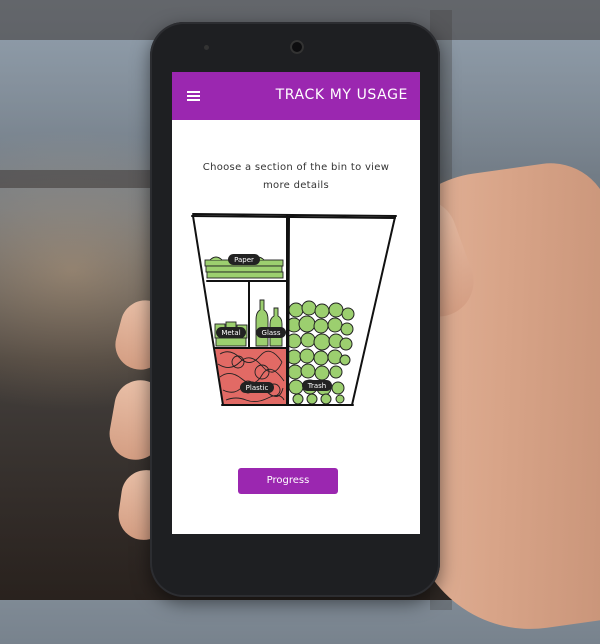  What do you see at coordinates (257, 388) in the screenshot?
I see `plastic-label: Plastic` at bounding box center [257, 388].